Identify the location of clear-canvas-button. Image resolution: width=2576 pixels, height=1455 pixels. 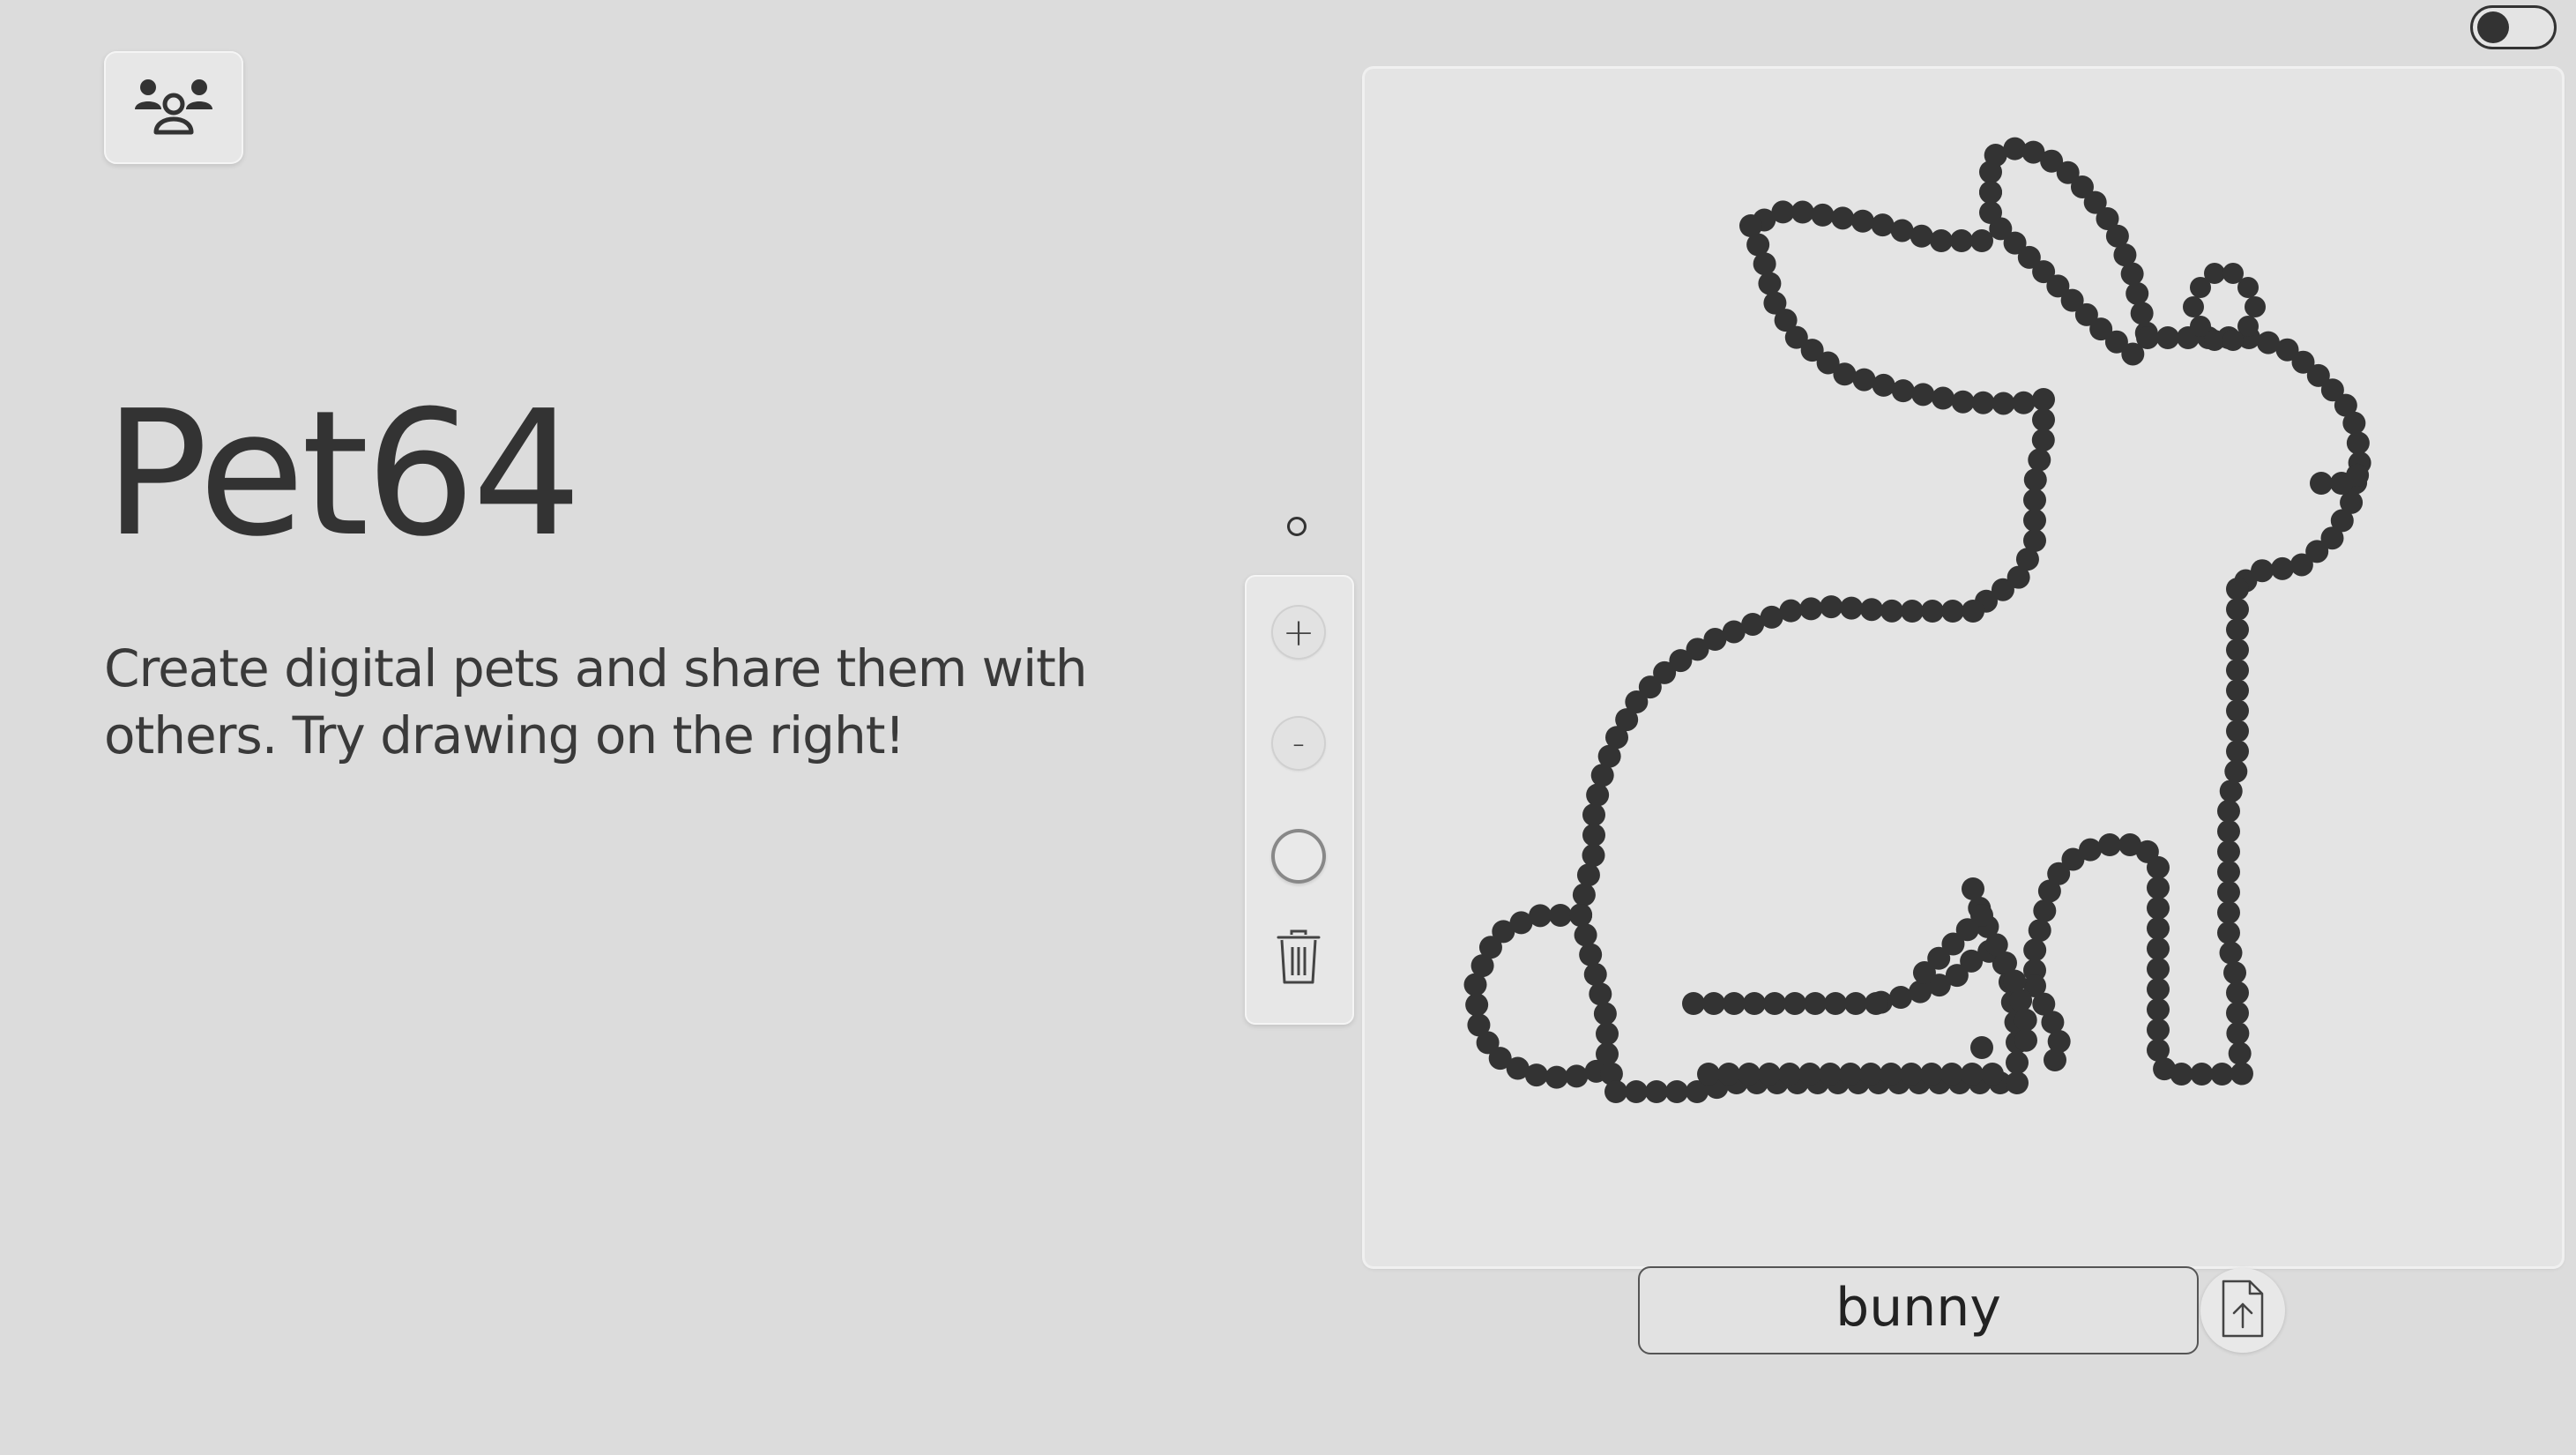
(1299, 959).